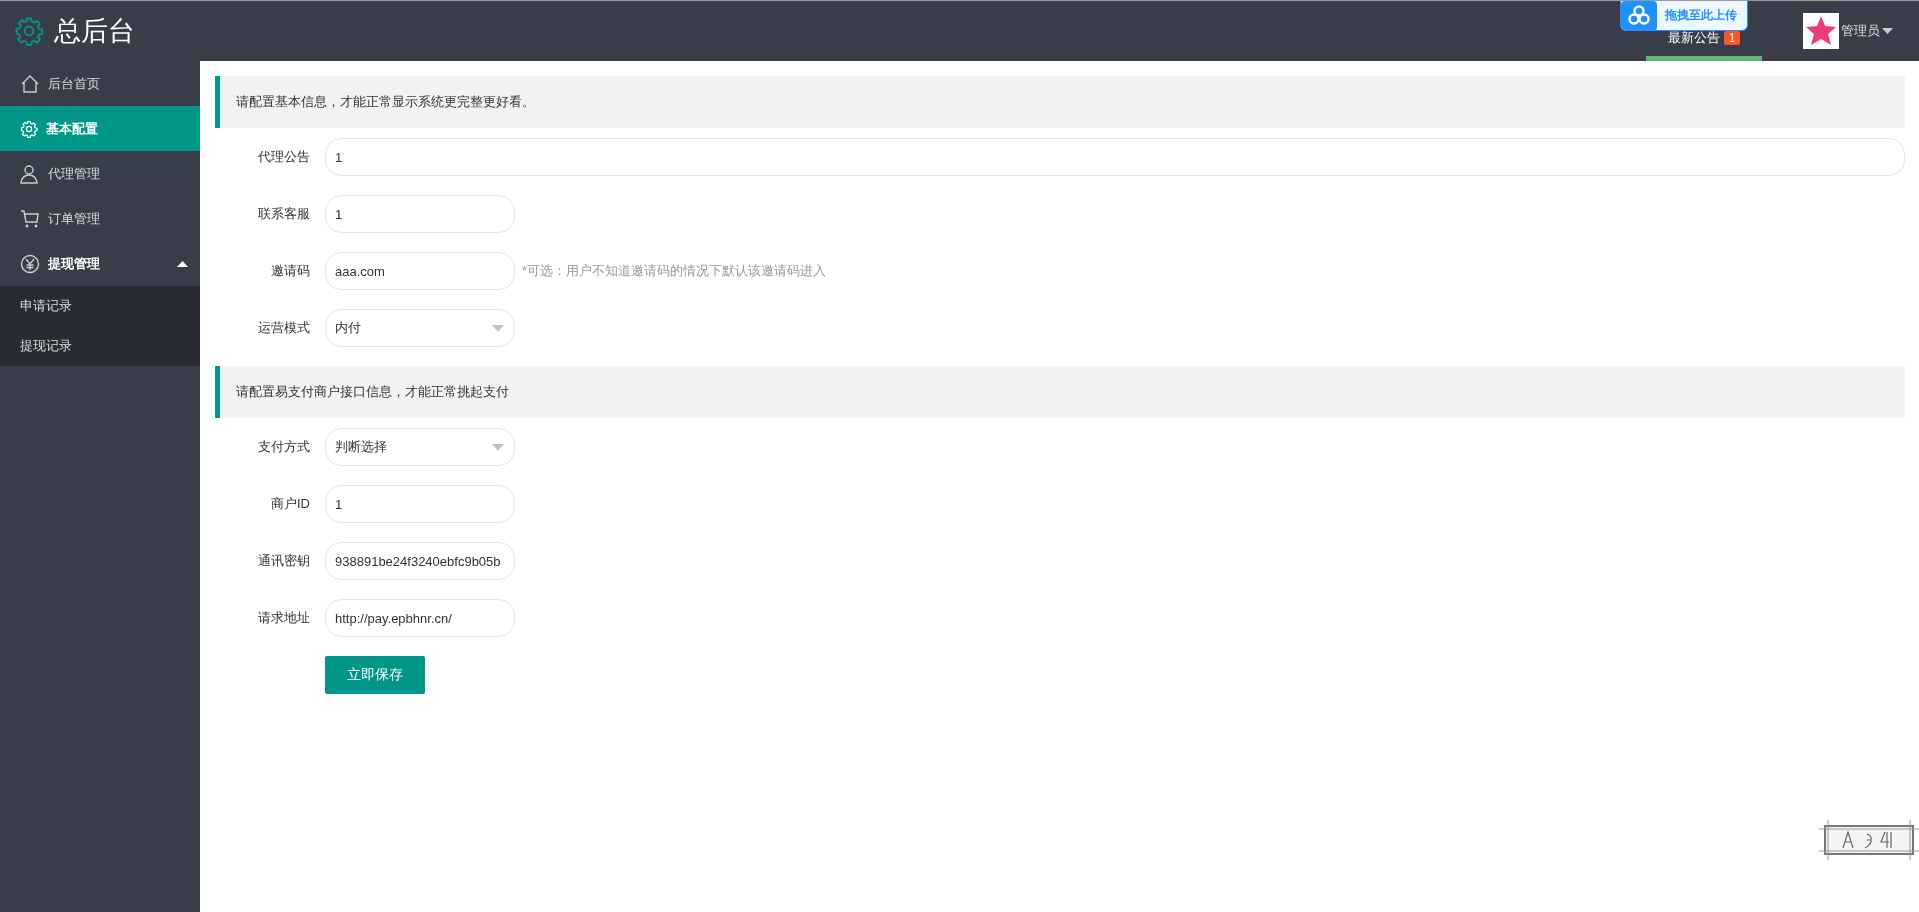 The width and height of the screenshot is (1919, 912). I want to click on cart-icon, so click(30, 218).